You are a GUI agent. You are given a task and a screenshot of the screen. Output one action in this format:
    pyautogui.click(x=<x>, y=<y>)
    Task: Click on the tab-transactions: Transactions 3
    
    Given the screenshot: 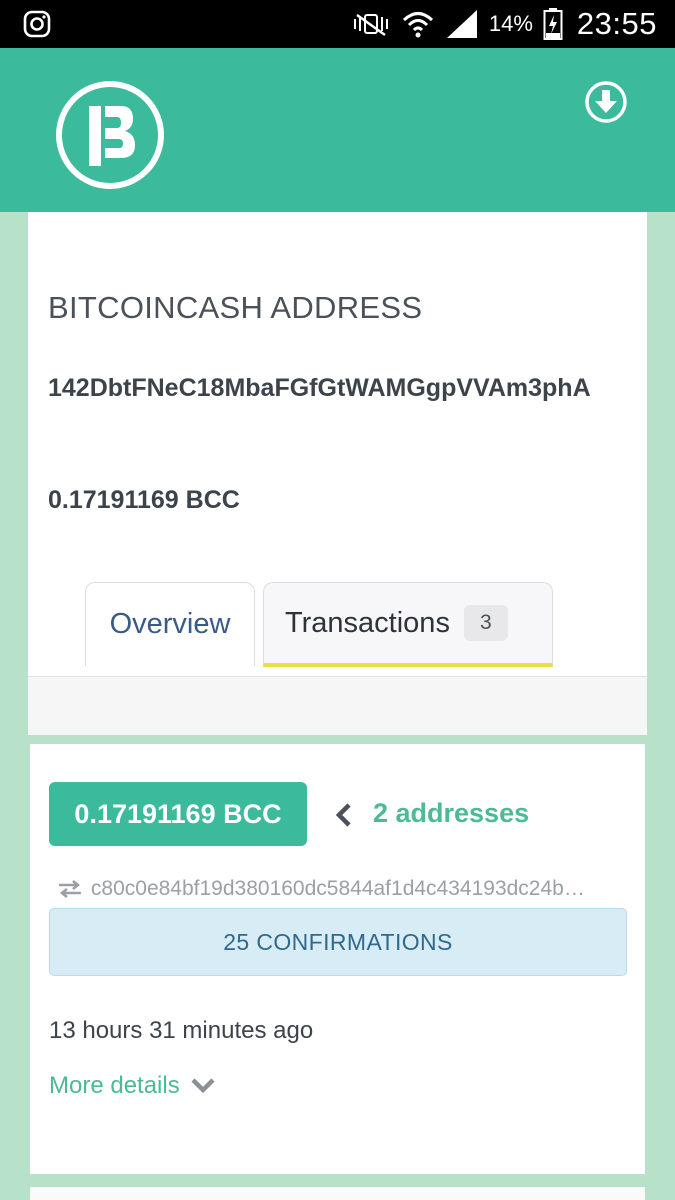 What is the action you would take?
    pyautogui.click(x=408, y=624)
    